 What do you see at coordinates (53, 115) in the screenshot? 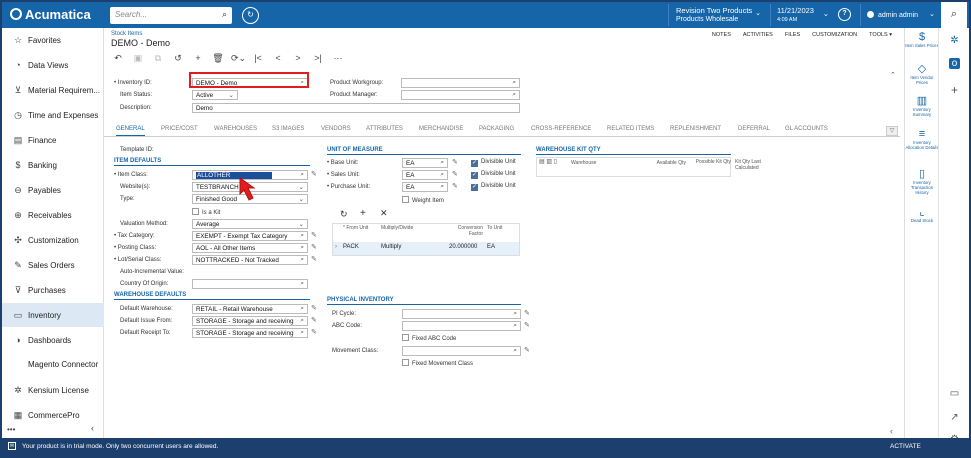
I see `nav-item-time-and-expenses: ◷ Time and Expenses` at bounding box center [53, 115].